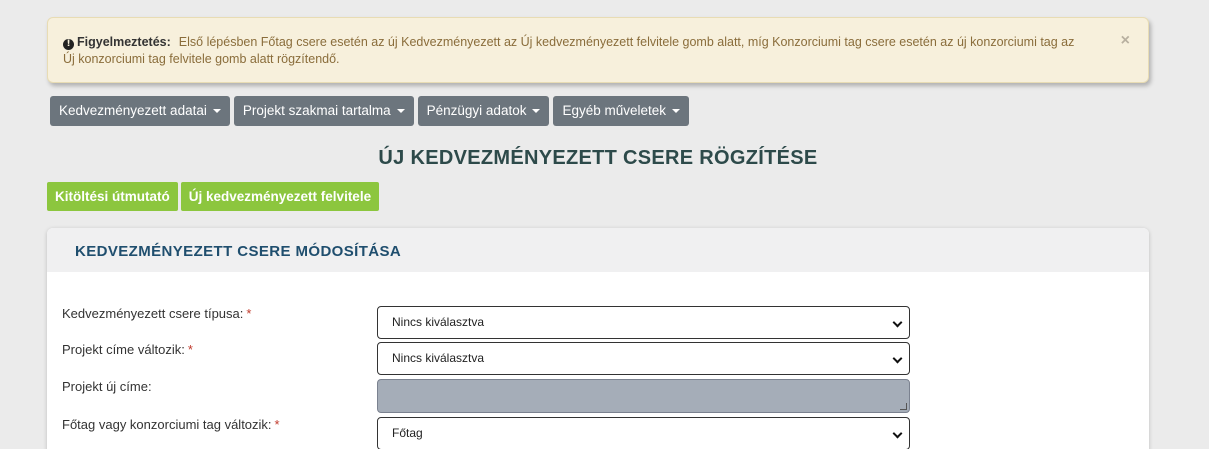 The width and height of the screenshot is (1209, 449). Describe the element at coordinates (107, 386) in the screenshot. I see `field-label: Projekt új címe:` at that location.